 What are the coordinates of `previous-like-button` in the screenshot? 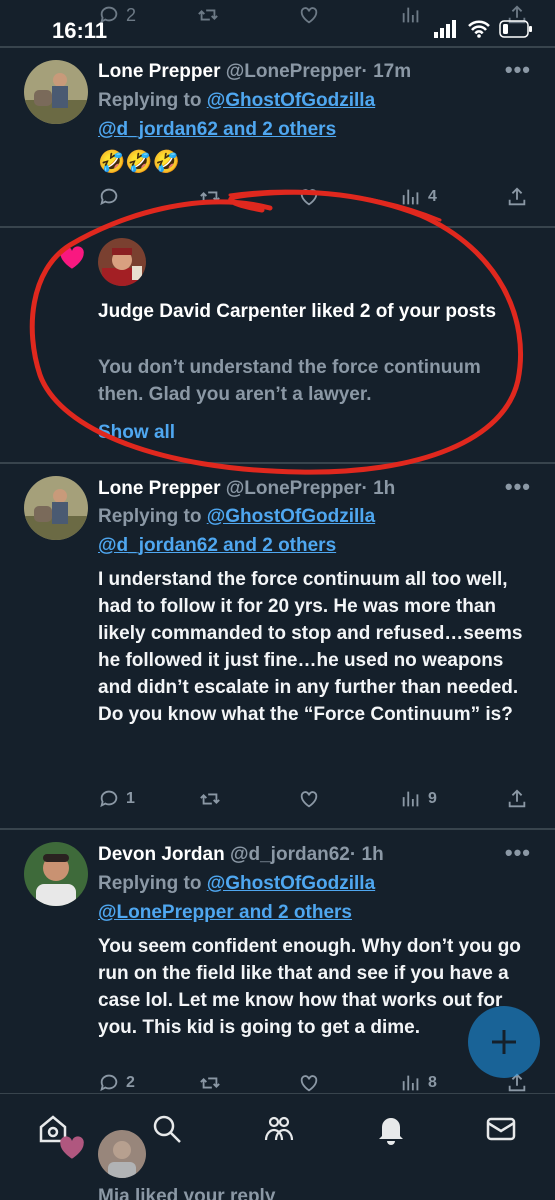 It's located at (309, 15).